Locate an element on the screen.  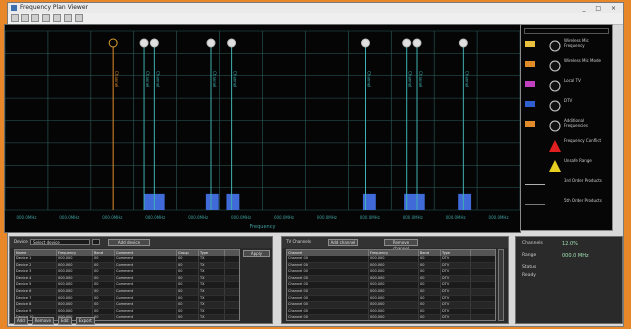
device-select-dropdown is located at coordinates (96, 242).